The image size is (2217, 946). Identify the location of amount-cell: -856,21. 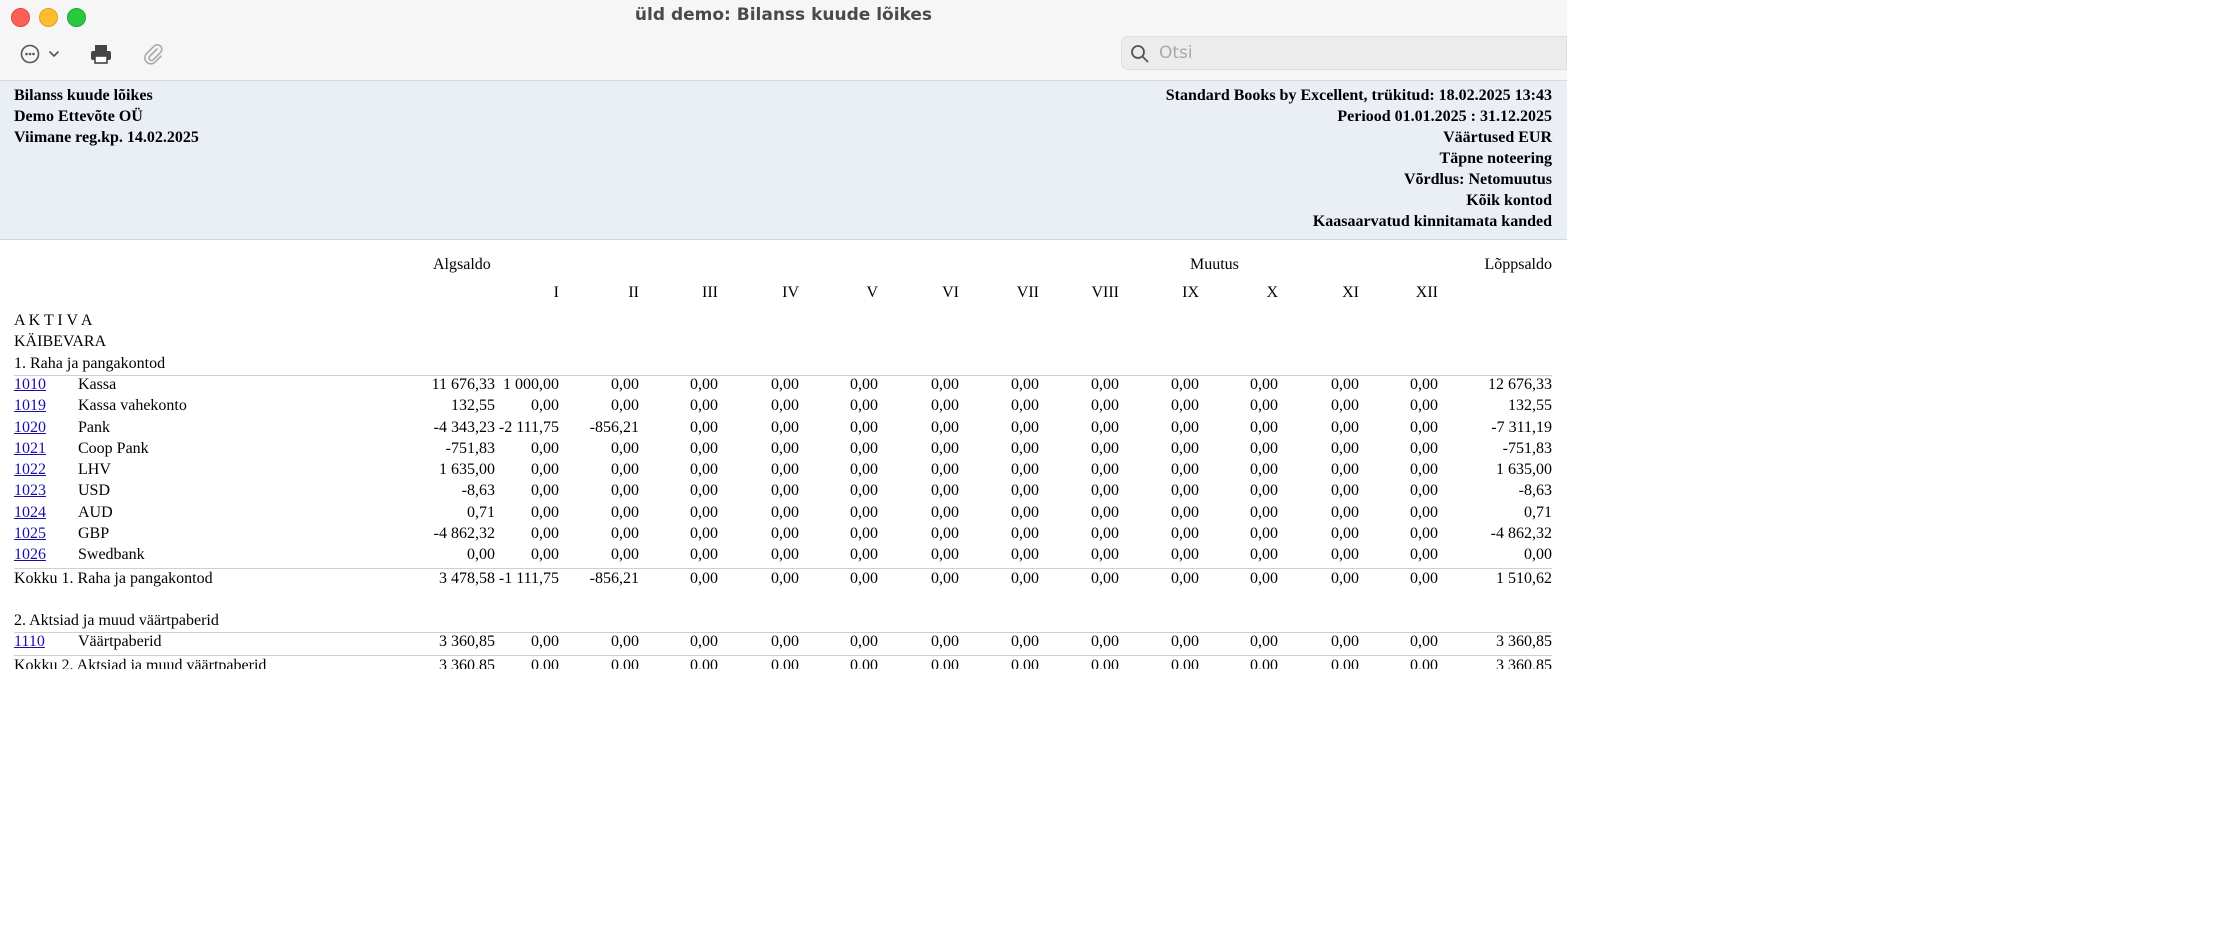
(614, 427).